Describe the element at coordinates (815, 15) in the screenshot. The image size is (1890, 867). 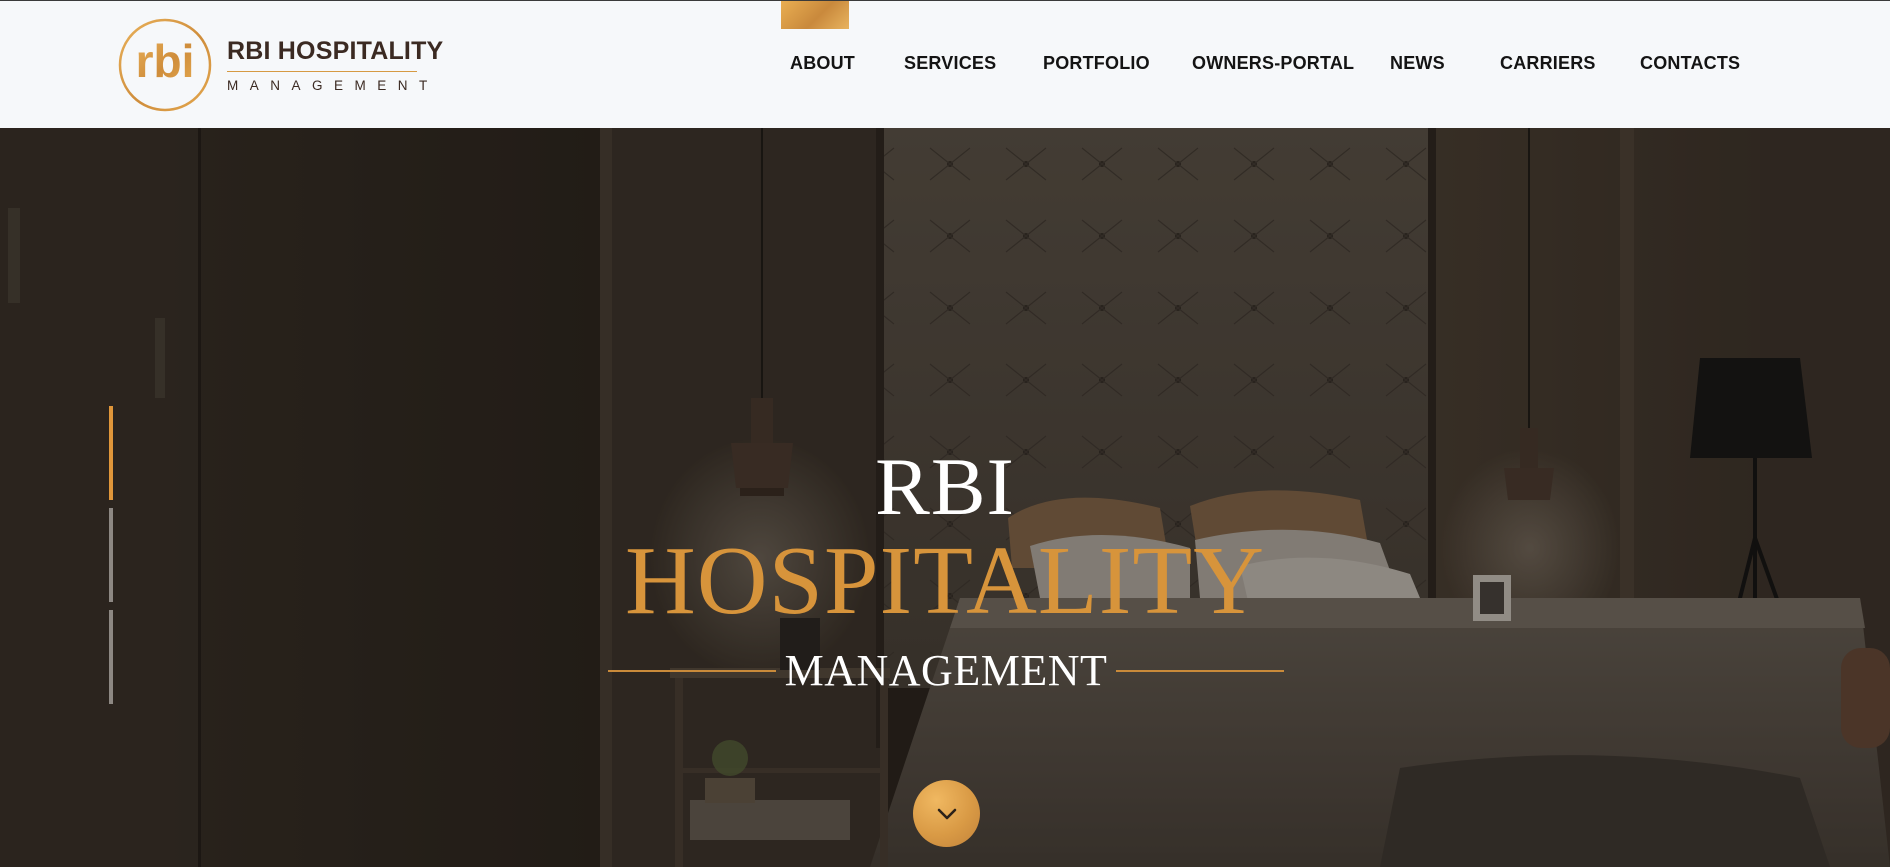
I see `nav-active-indicator` at that location.